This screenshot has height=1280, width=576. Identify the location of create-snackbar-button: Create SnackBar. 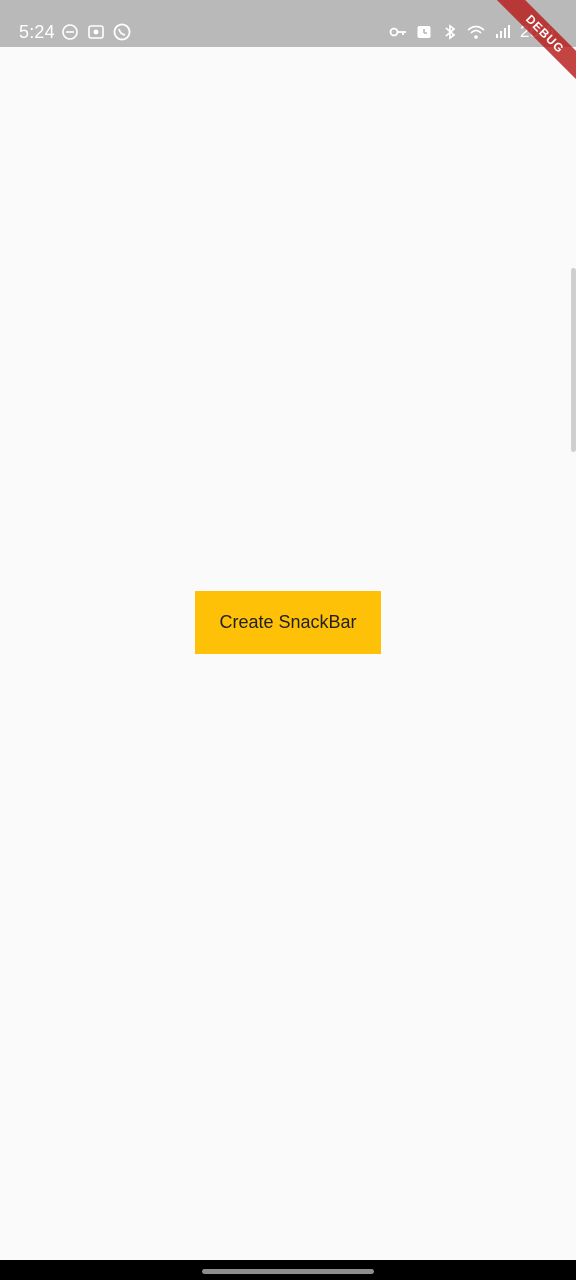
(288, 622).